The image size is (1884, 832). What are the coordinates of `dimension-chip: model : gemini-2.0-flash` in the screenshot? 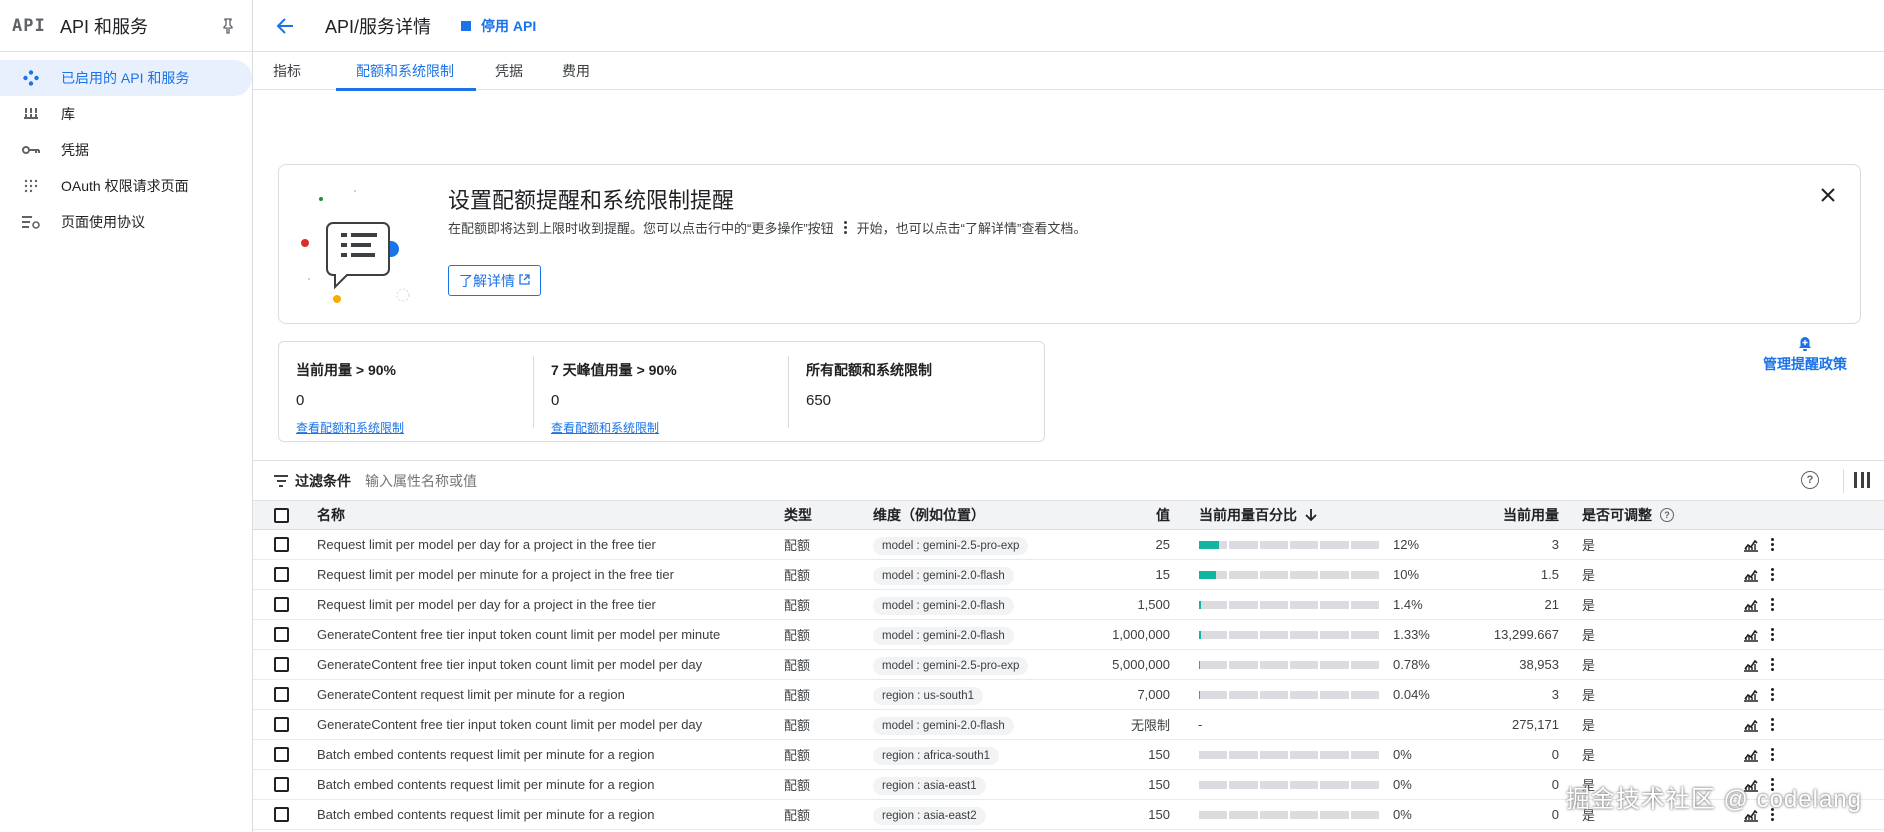 It's located at (943, 726).